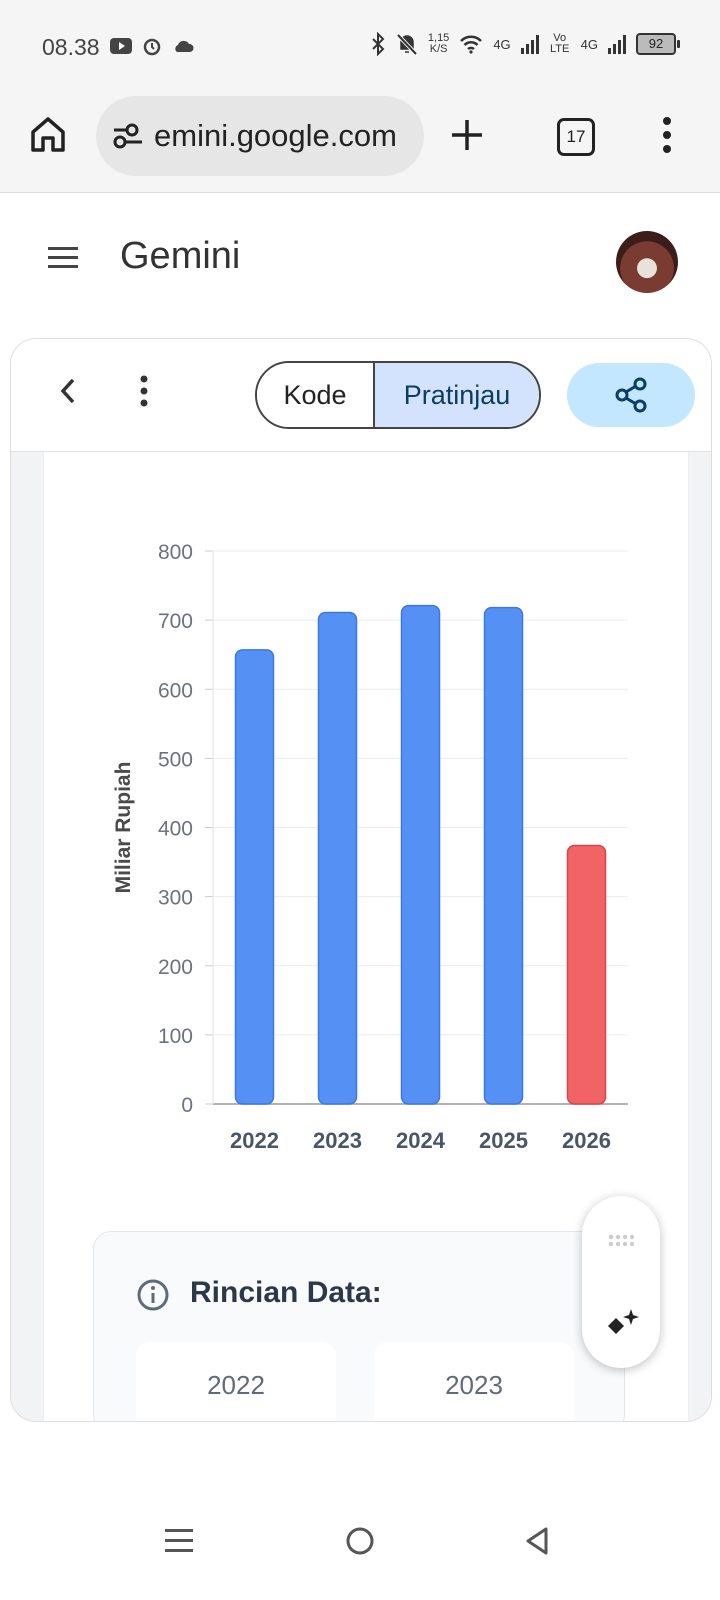  I want to click on y-tick-label: 700, so click(175, 621).